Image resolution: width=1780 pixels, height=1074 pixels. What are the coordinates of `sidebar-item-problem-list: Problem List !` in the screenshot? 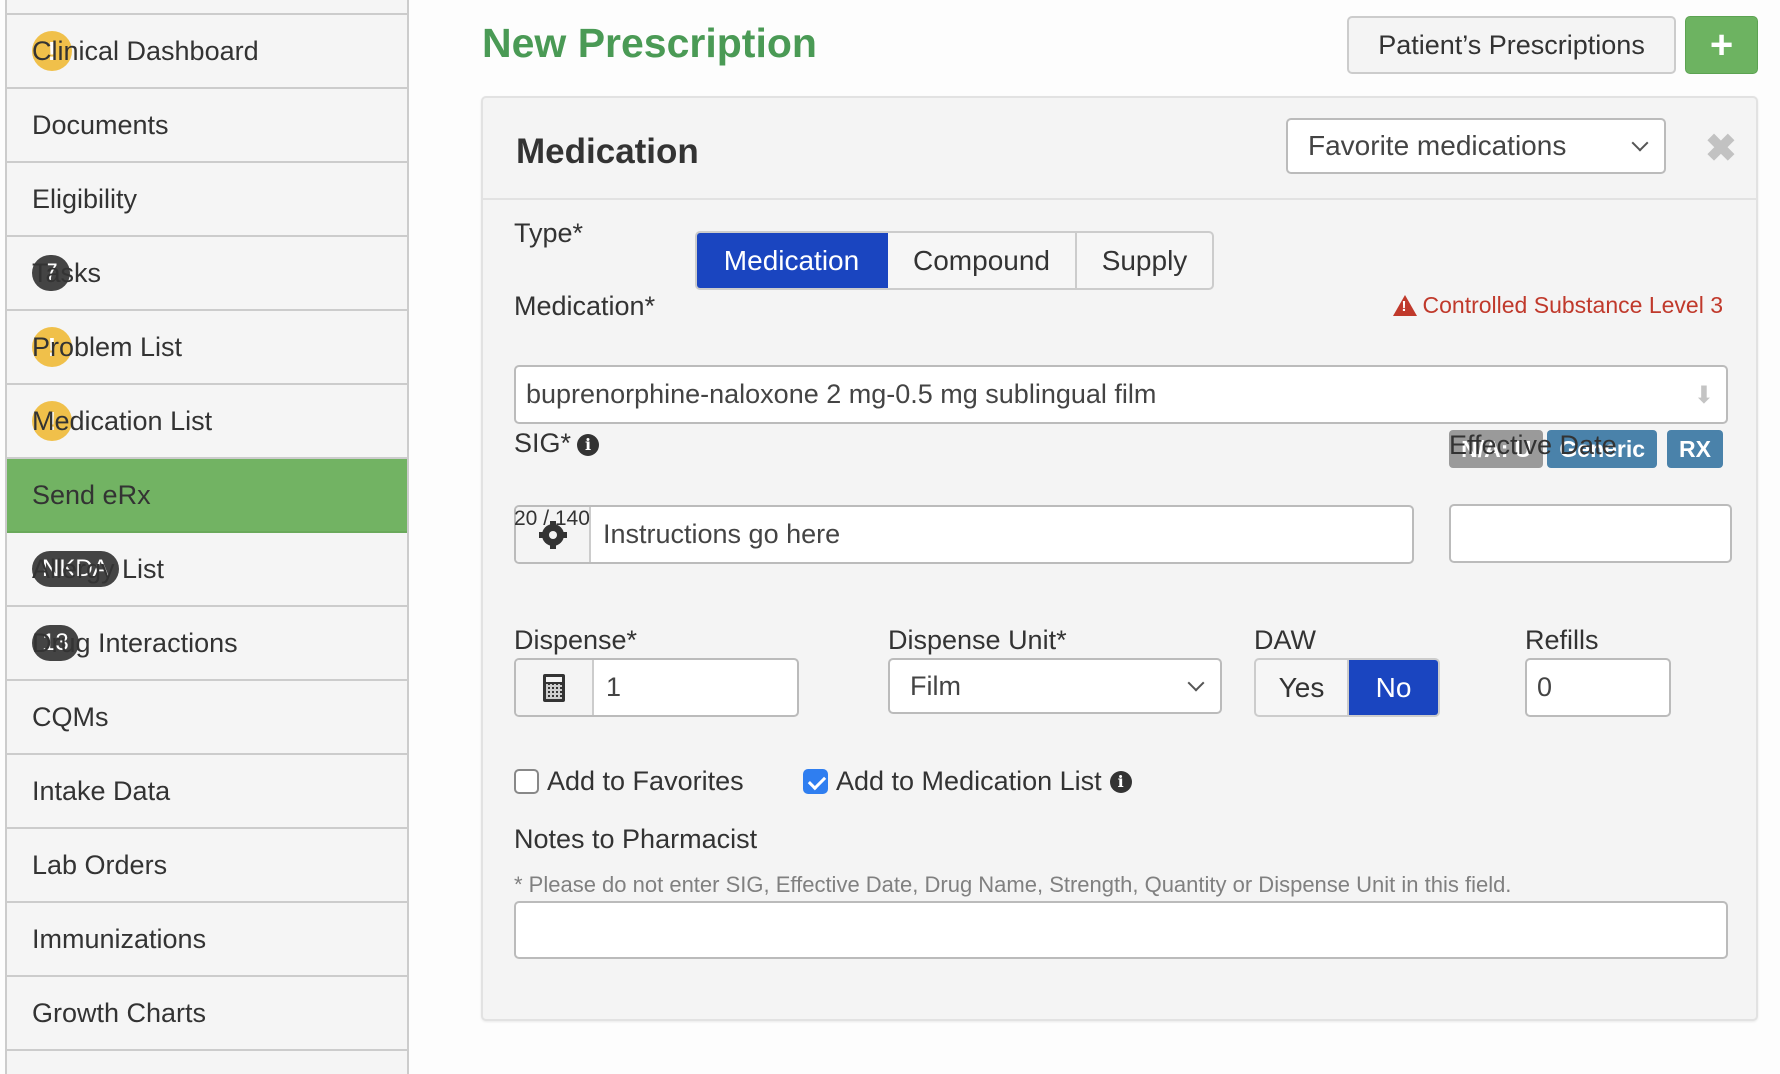 It's located at (207, 348).